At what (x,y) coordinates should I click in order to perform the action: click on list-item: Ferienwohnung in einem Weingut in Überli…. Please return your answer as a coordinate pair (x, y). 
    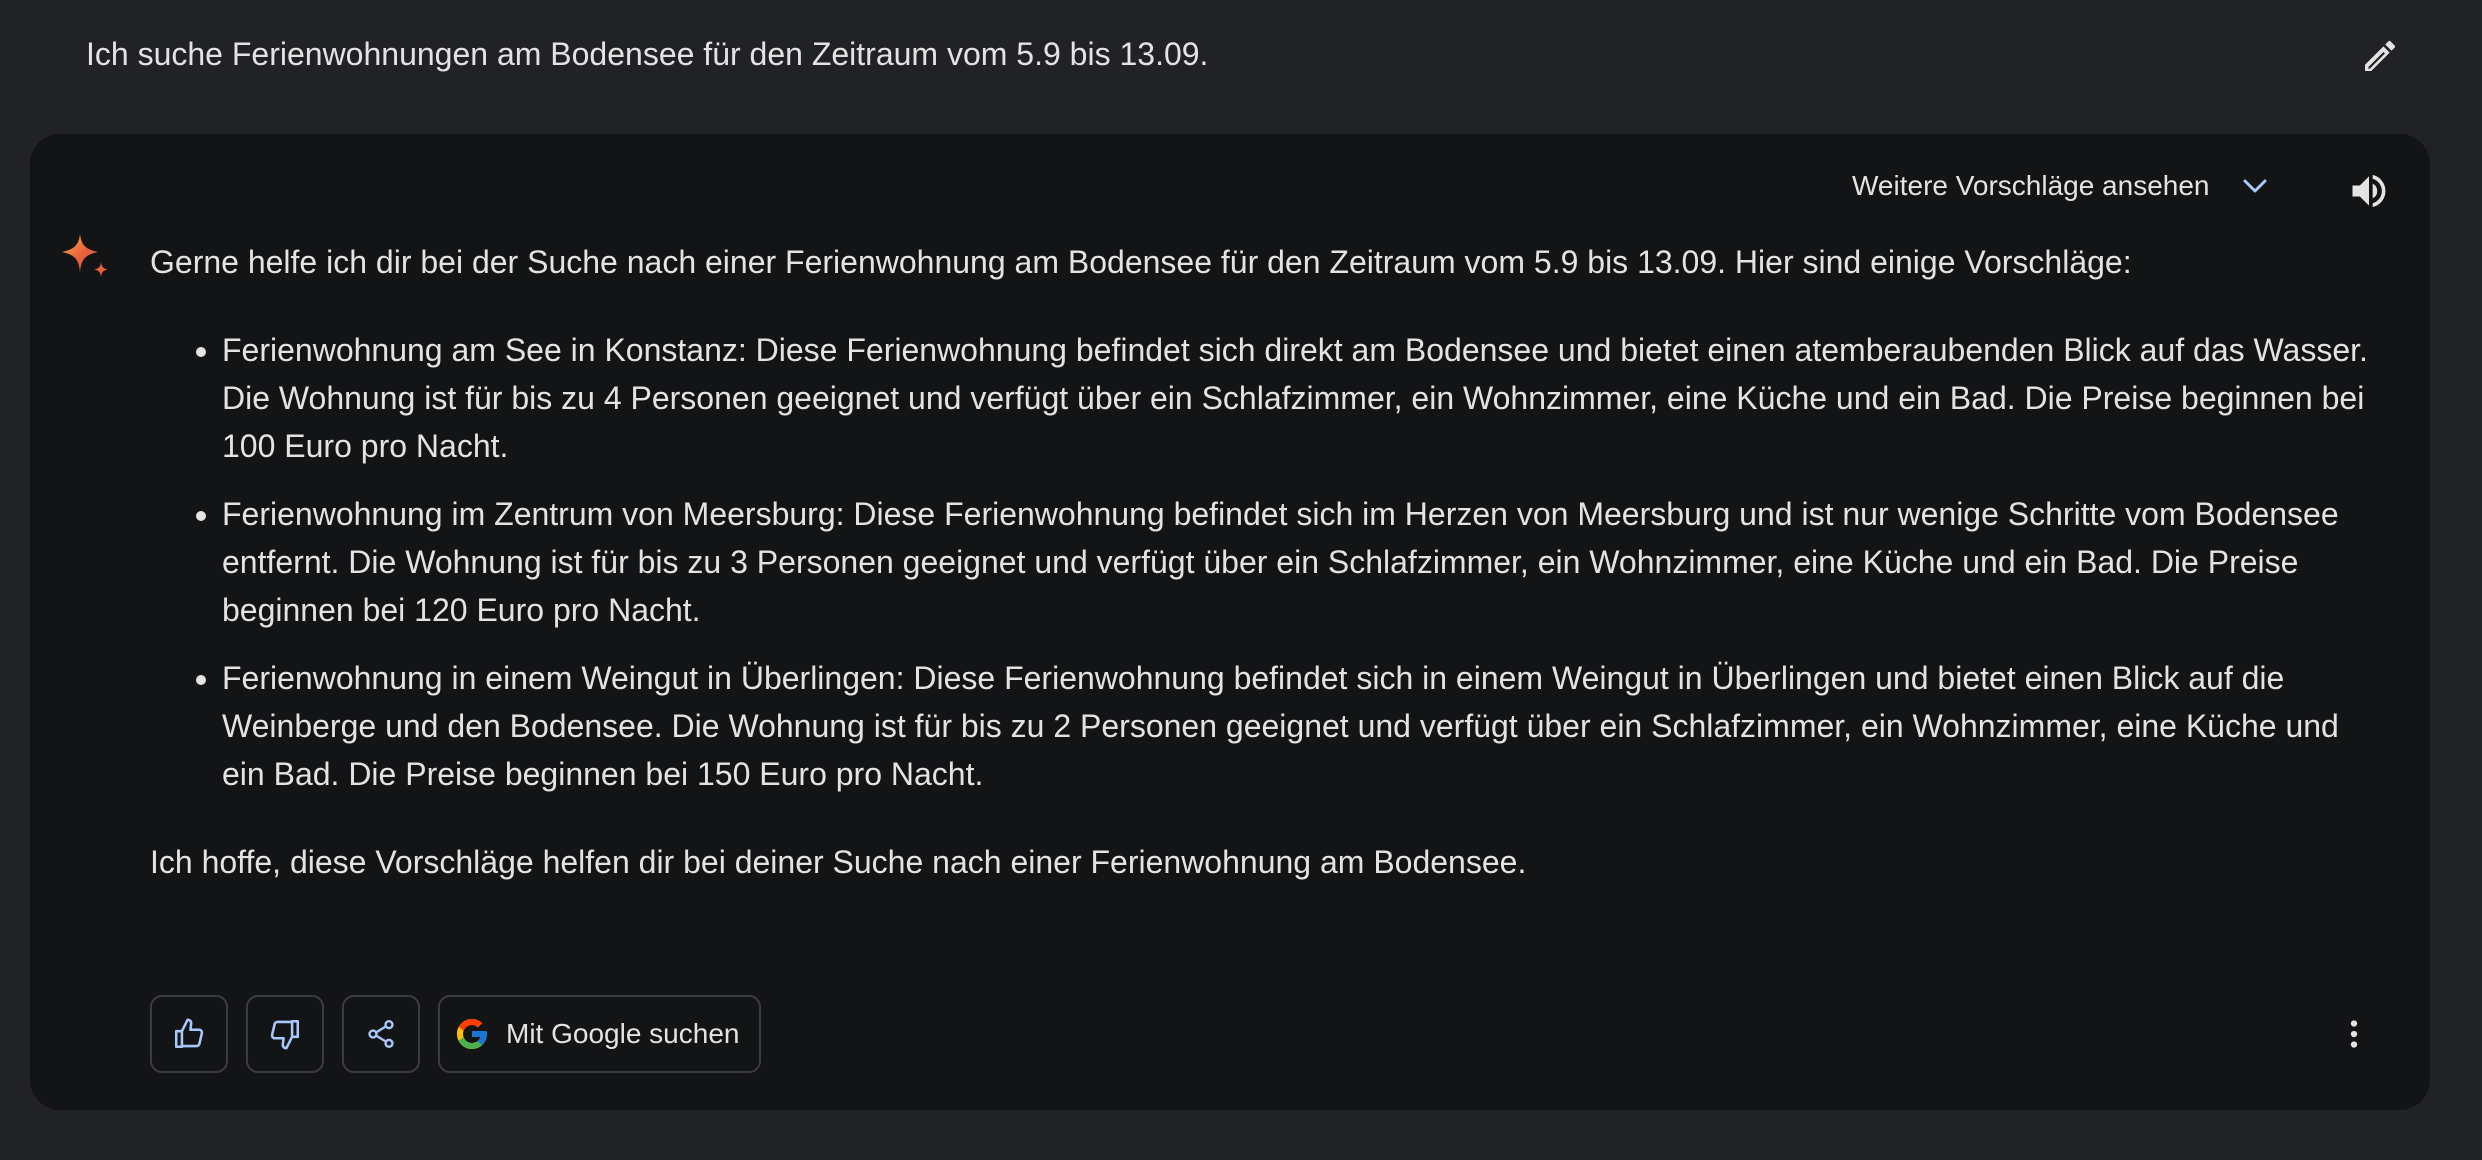
    Looking at the image, I should click on (1296, 726).